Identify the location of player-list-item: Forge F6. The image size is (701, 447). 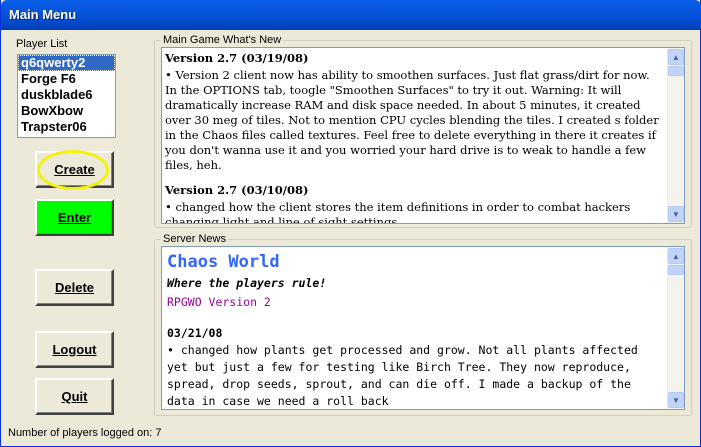
(66, 79).